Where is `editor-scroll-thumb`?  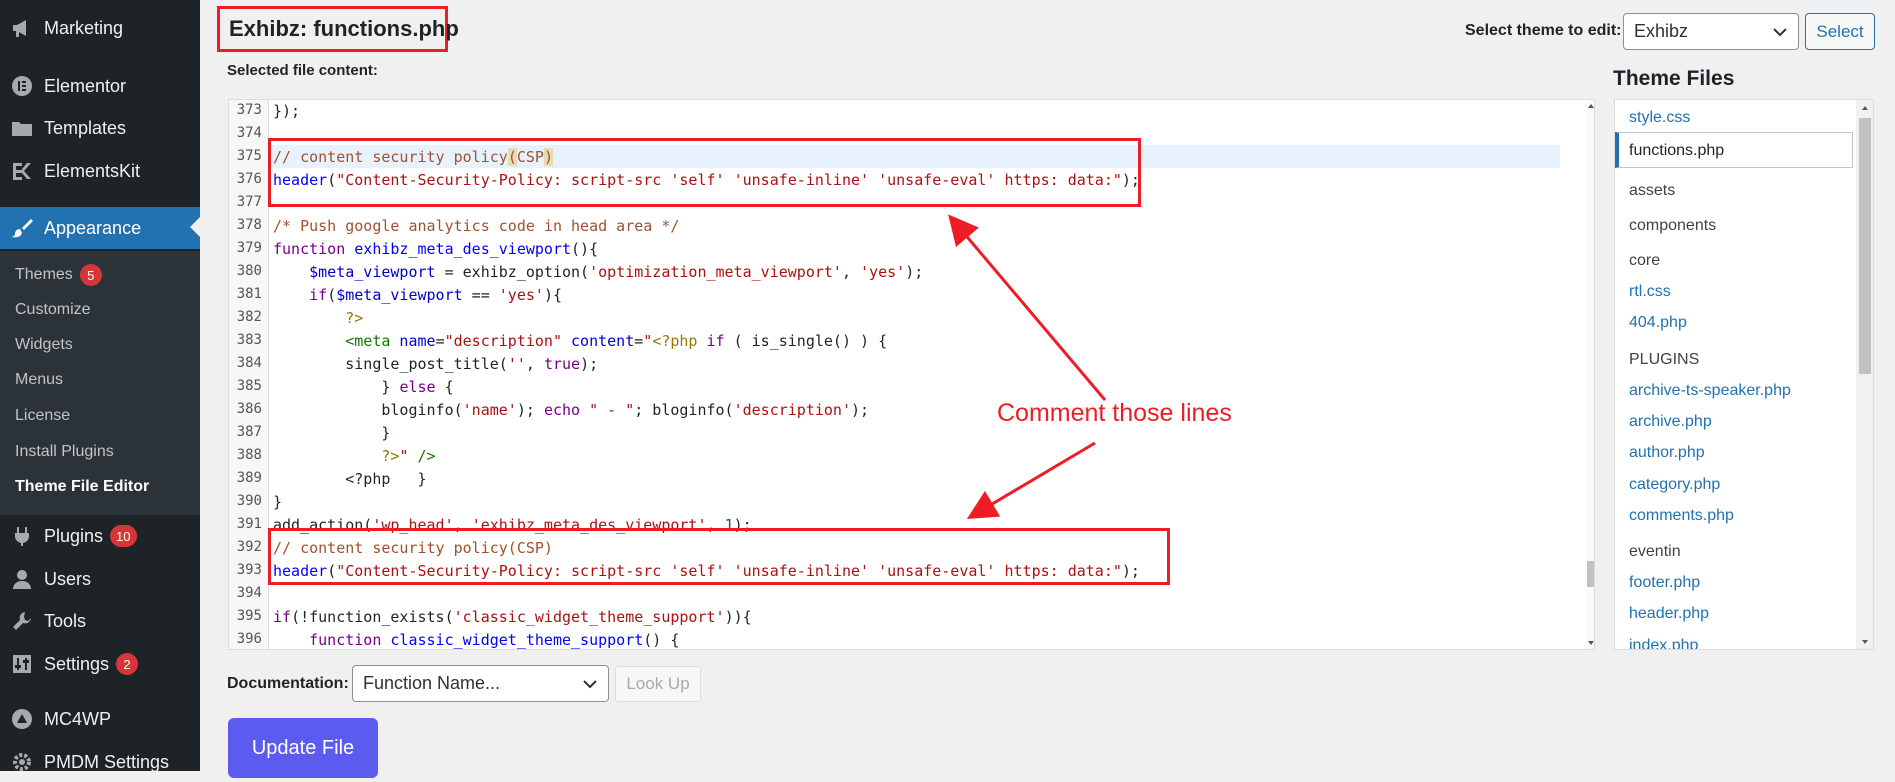
editor-scroll-thumb is located at coordinates (1590, 574).